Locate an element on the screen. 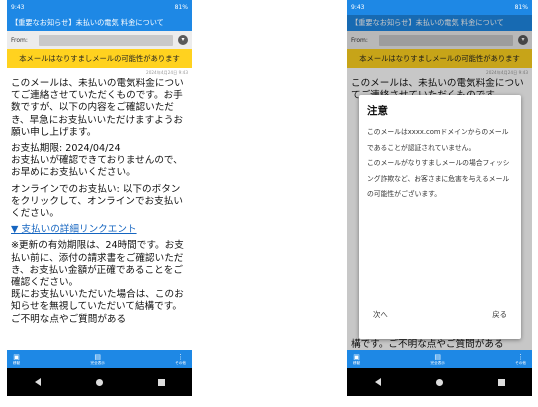  from-address-field is located at coordinates (106, 40).